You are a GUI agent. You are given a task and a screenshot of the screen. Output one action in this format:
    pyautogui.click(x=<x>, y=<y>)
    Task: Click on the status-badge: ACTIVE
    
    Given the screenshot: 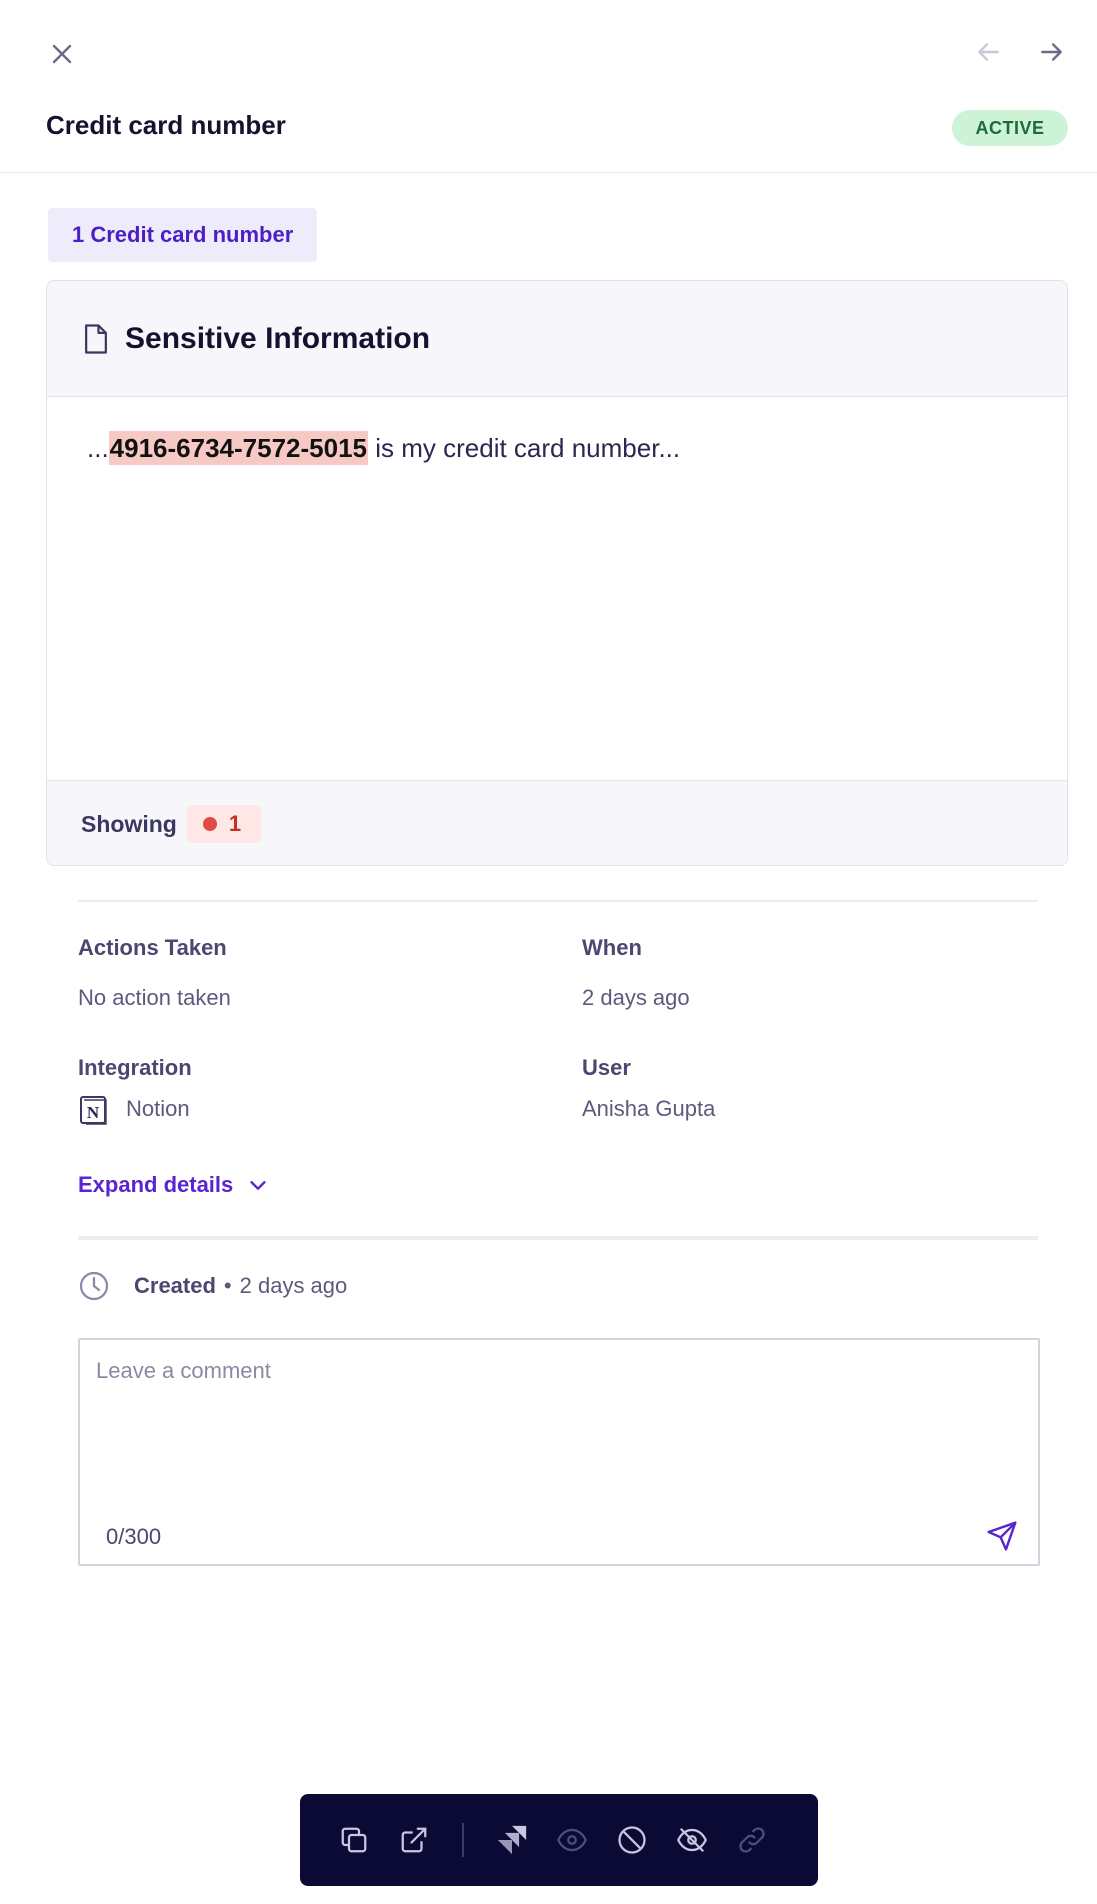 What is the action you would take?
    pyautogui.click(x=1010, y=128)
    